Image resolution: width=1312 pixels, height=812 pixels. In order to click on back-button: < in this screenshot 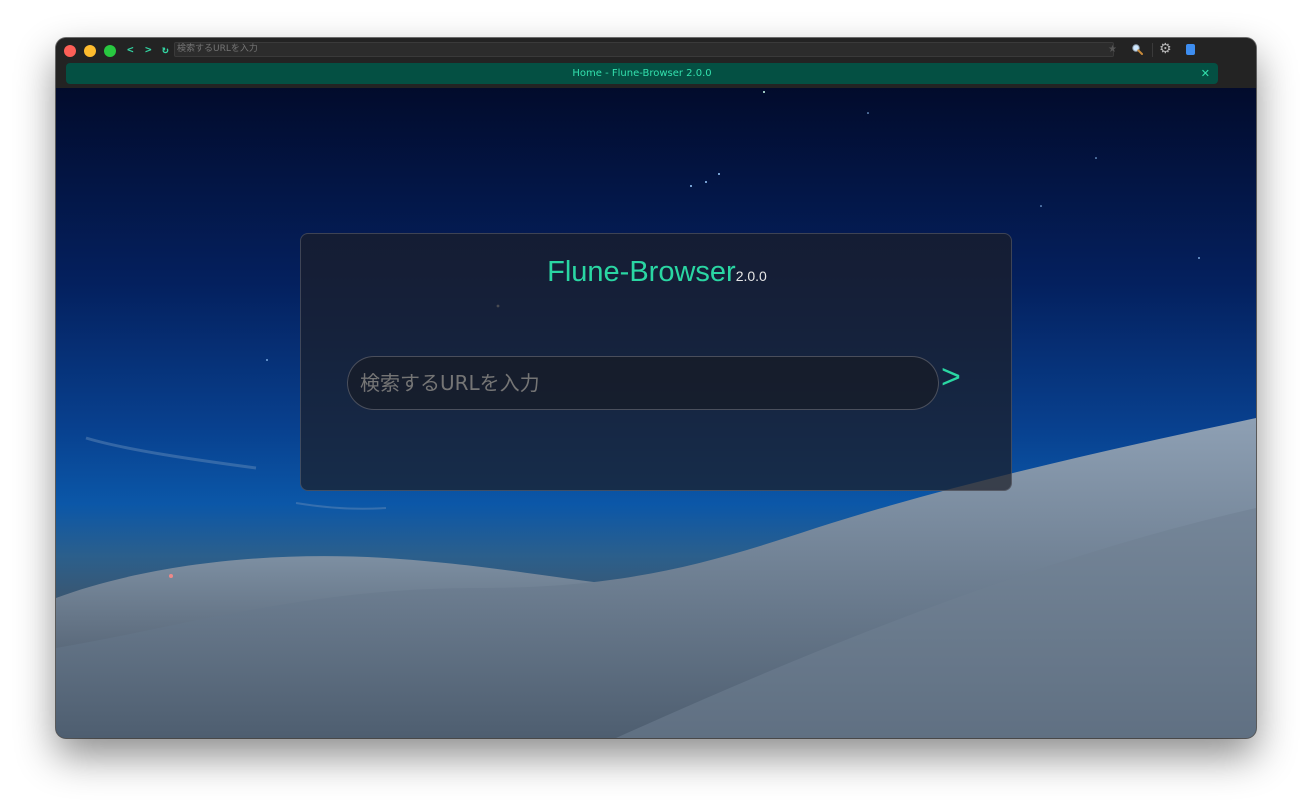, I will do `click(130, 50)`.